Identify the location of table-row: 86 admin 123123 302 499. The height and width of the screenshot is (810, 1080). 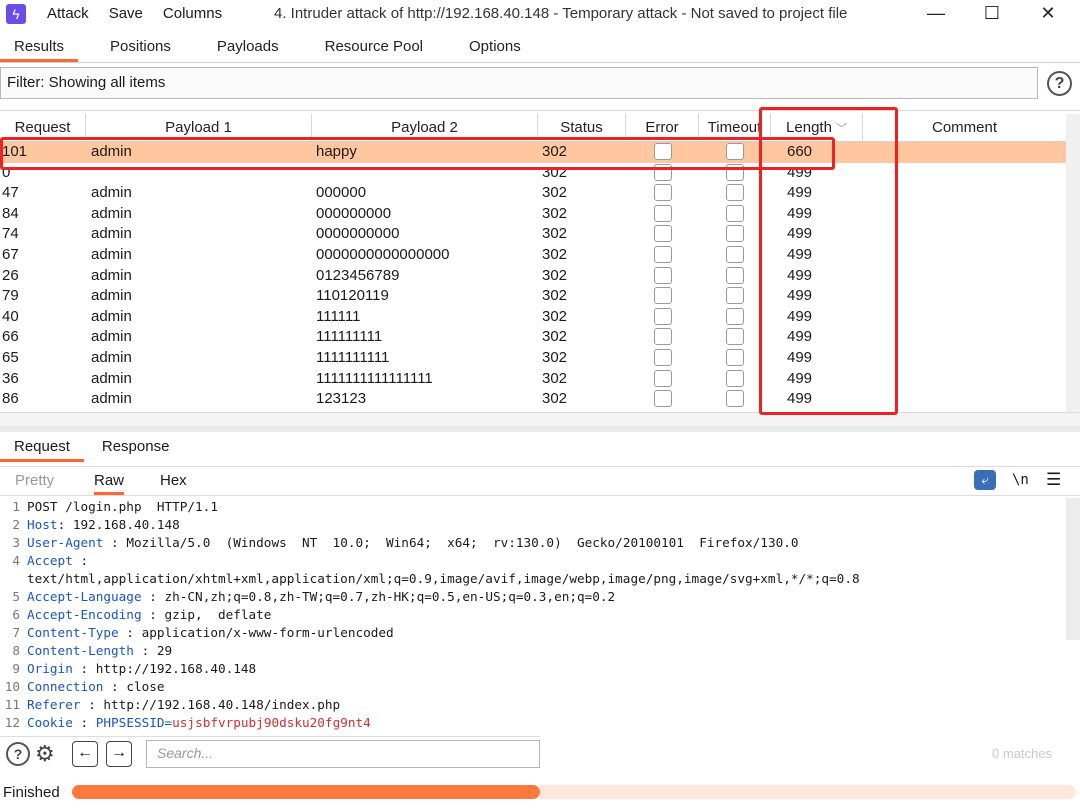
(533, 399).